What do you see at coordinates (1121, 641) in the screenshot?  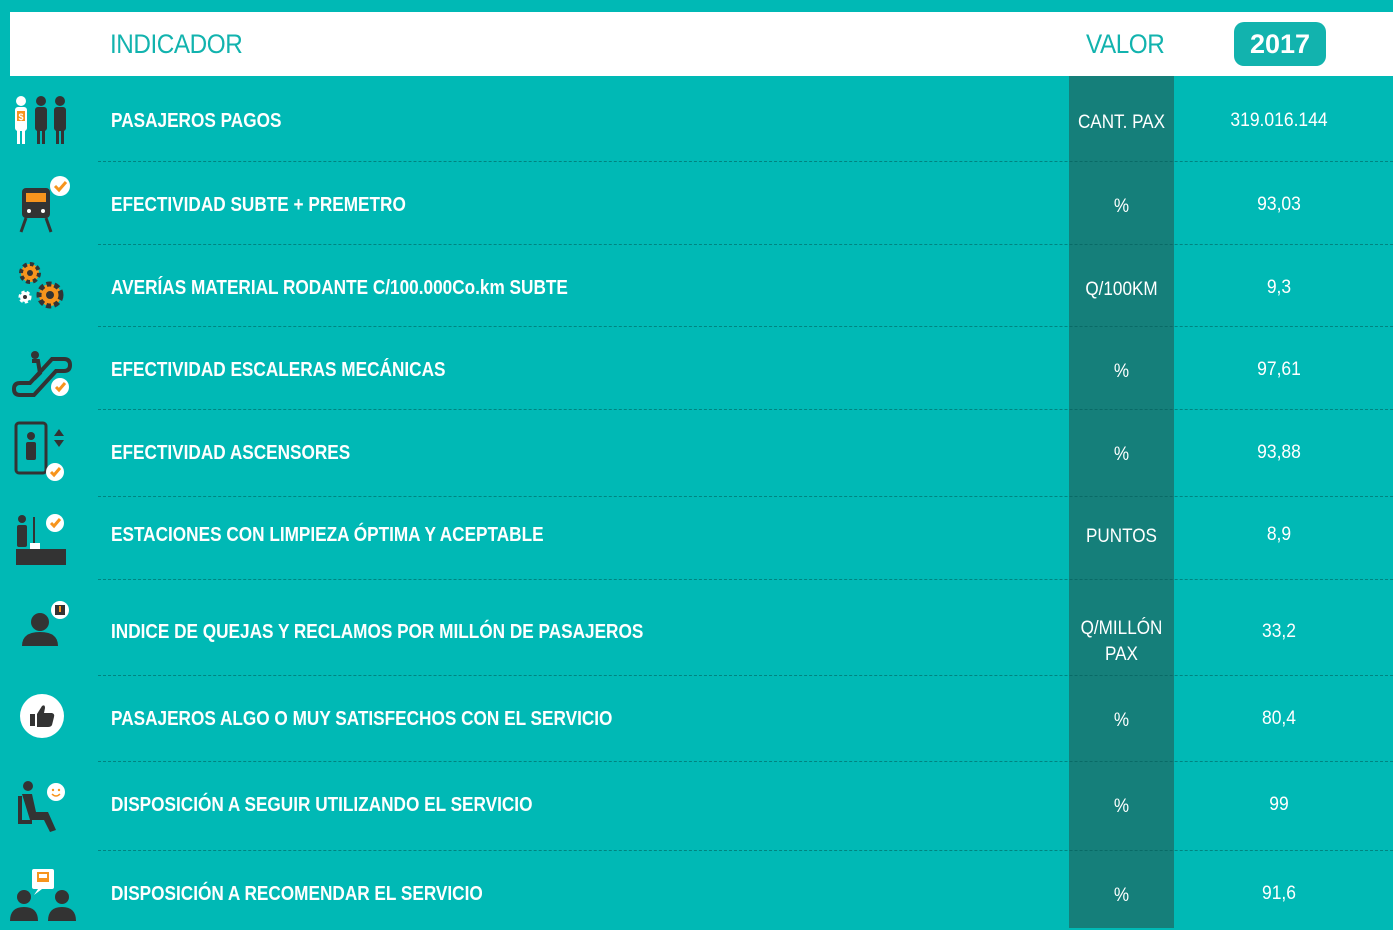 I see `indicator-unit: Q/MILLÓN PAX` at bounding box center [1121, 641].